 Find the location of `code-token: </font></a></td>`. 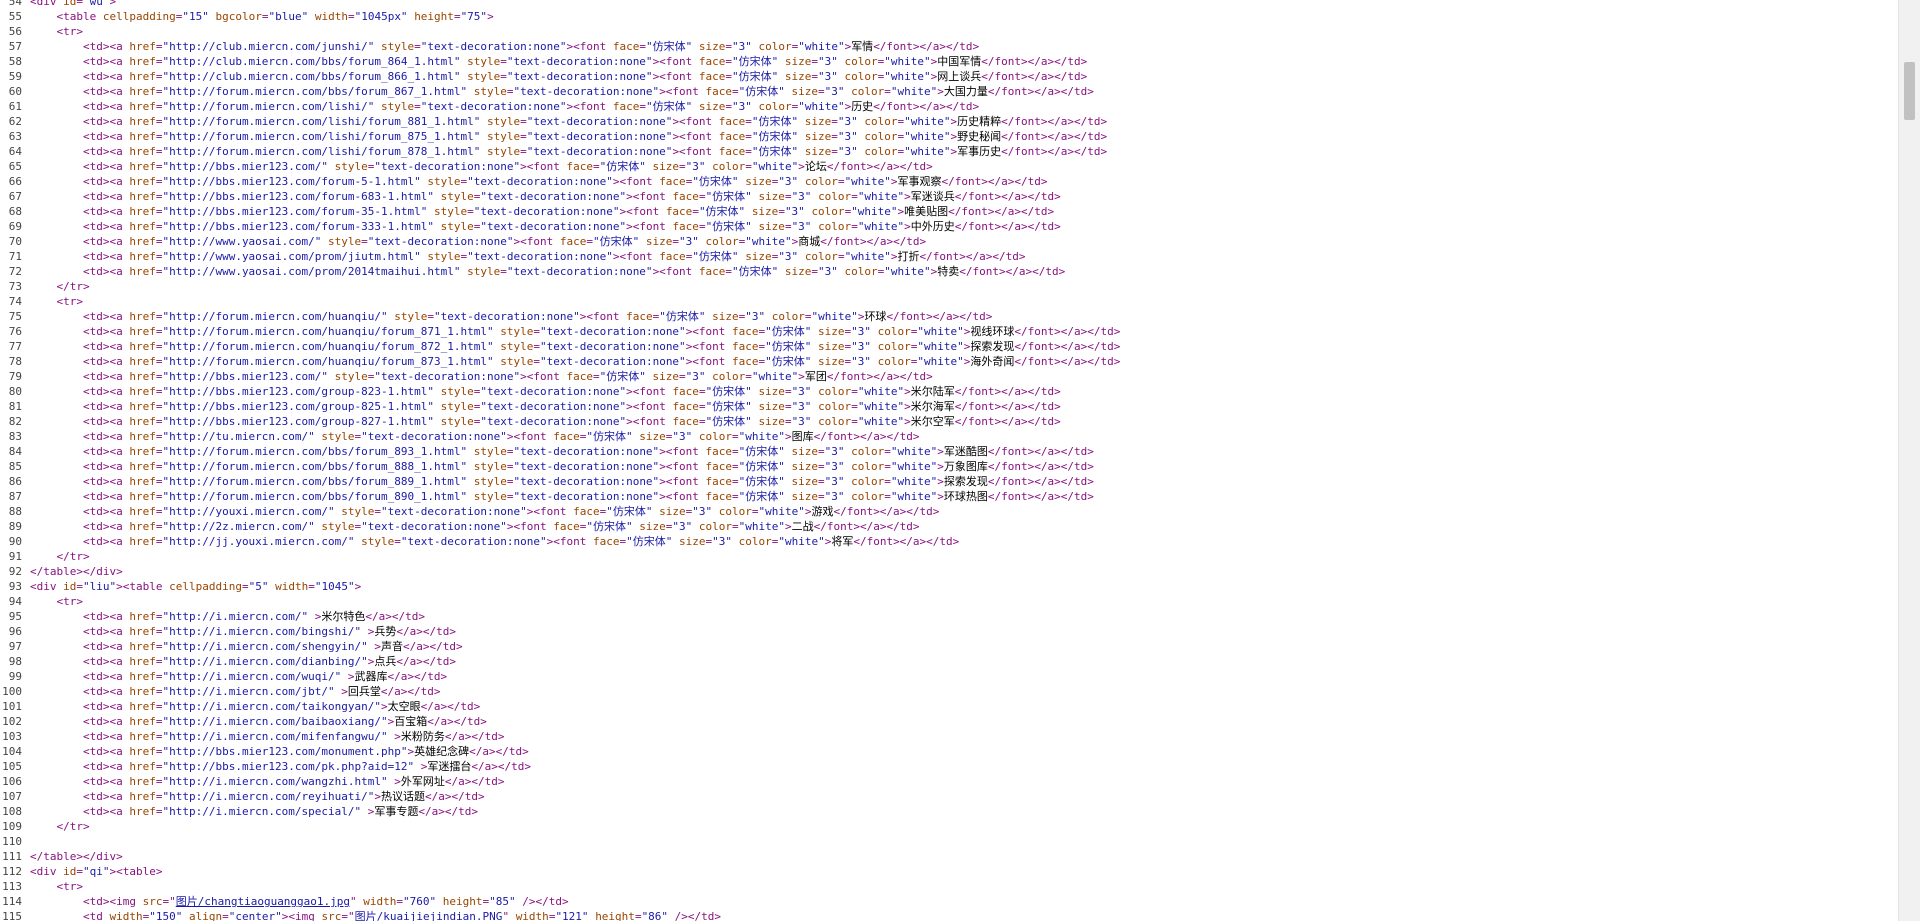

code-token: </font></a></td> is located at coordinates (1034, 76).